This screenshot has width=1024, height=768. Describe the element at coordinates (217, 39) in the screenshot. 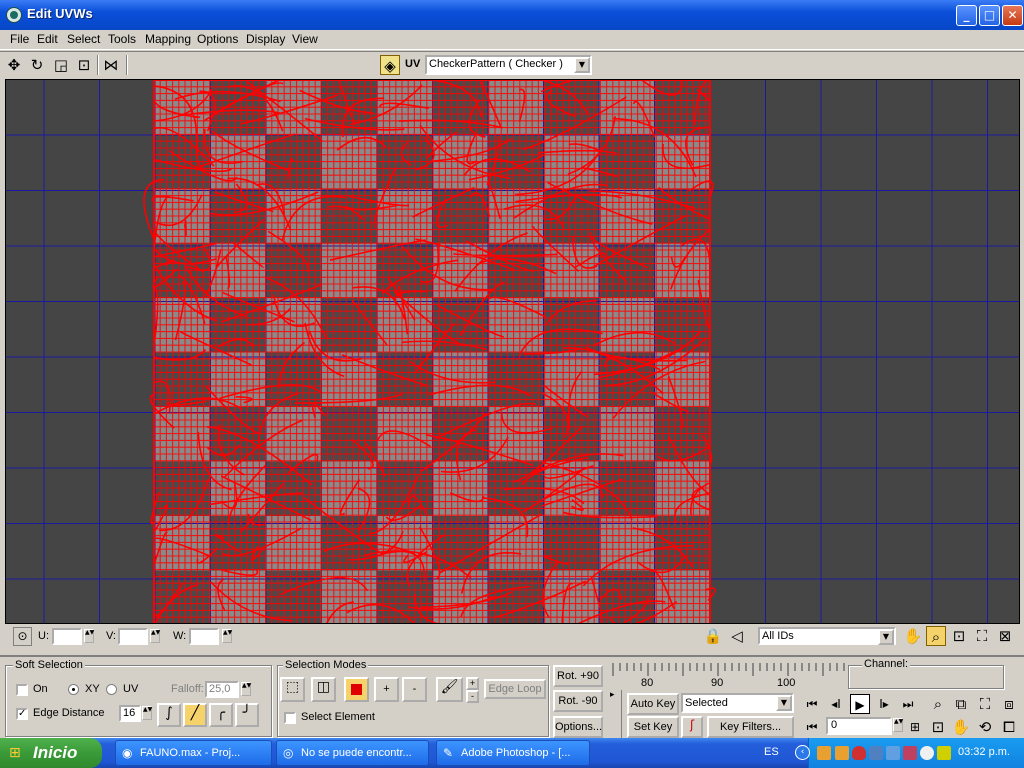

I see `menu-options: Options` at that location.